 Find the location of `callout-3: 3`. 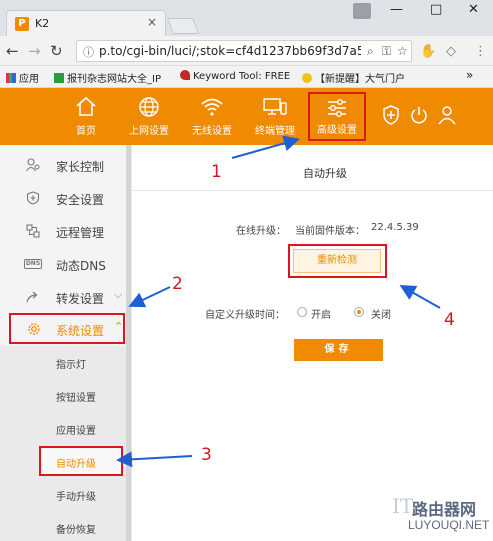

callout-3: 3 is located at coordinates (206, 455).